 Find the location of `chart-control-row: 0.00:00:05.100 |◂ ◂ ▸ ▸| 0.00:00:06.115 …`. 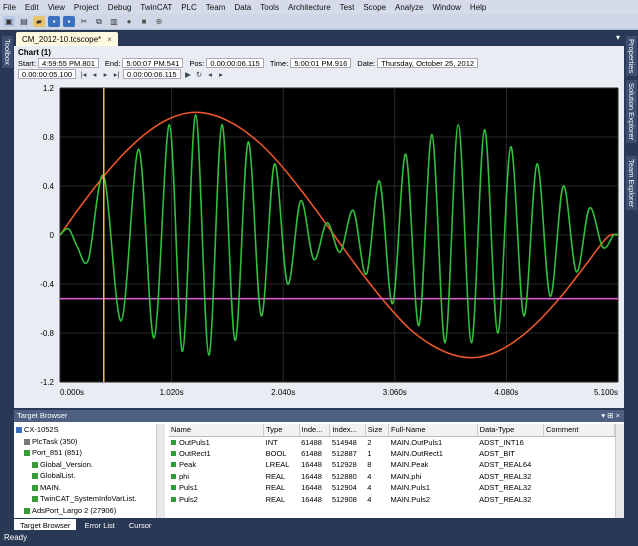

chart-control-row: 0.00:00:05.100 |◂ ◂ ▸ ▸| 0.00:00:06.115 … is located at coordinates (123, 74).